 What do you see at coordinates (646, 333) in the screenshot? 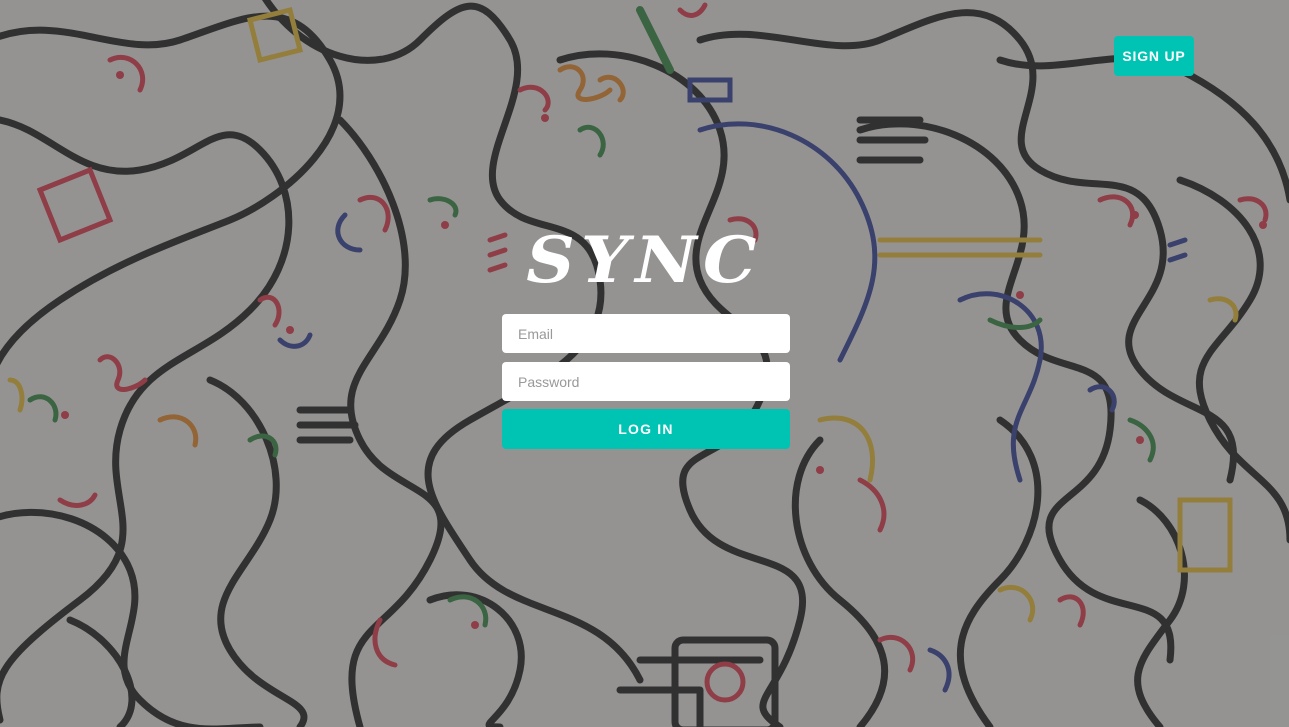
I see `email-input` at bounding box center [646, 333].